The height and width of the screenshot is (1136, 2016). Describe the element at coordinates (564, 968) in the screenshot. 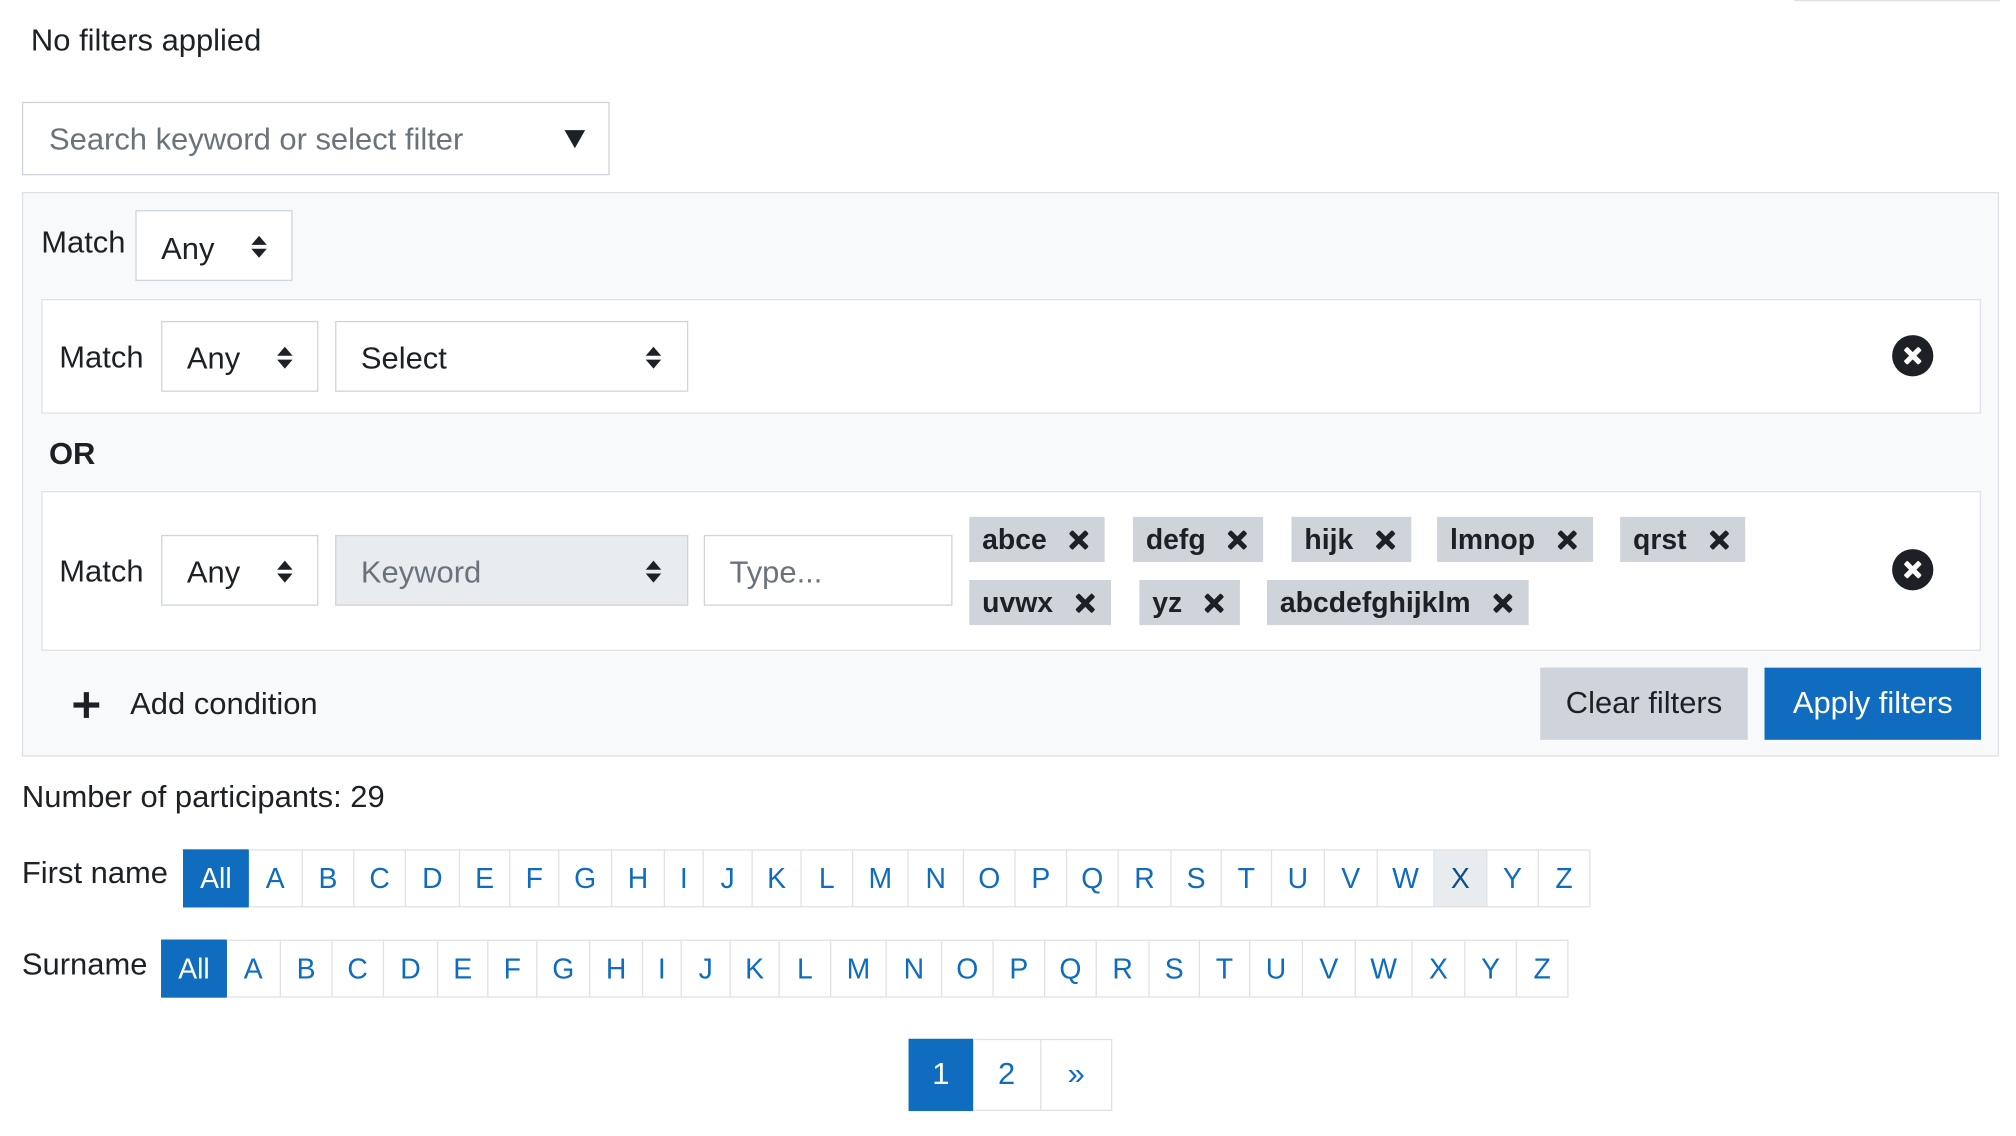

I see `surname-initial-g: G` at that location.